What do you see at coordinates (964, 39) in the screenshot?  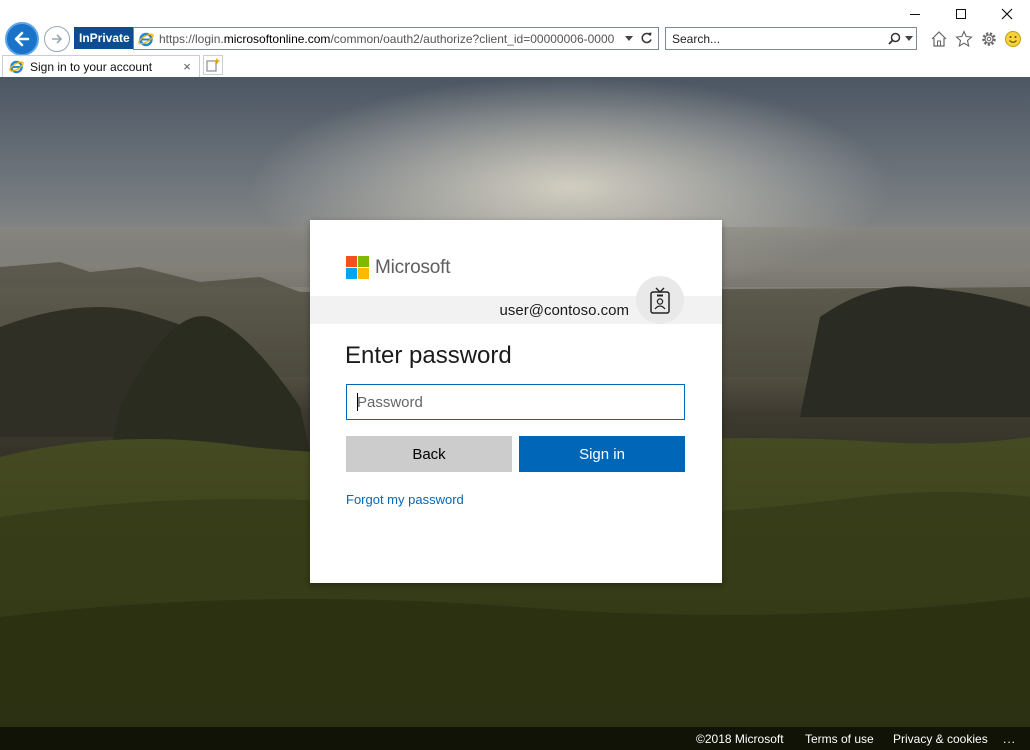 I see `star-icon` at bounding box center [964, 39].